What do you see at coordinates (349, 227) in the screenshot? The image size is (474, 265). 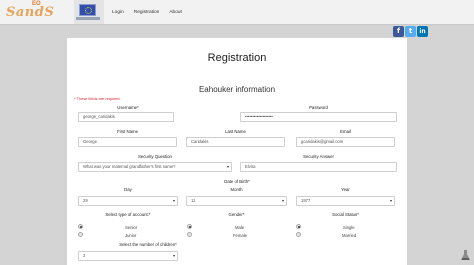 I see `status-single-label: Single` at bounding box center [349, 227].